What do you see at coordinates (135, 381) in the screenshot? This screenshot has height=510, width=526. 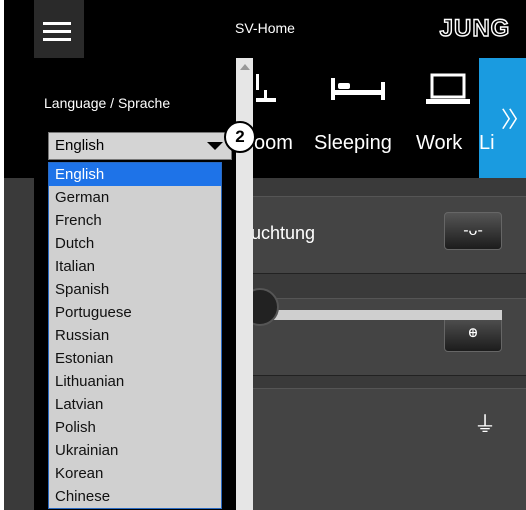 I see `language-option: Lithuanian` at bounding box center [135, 381].